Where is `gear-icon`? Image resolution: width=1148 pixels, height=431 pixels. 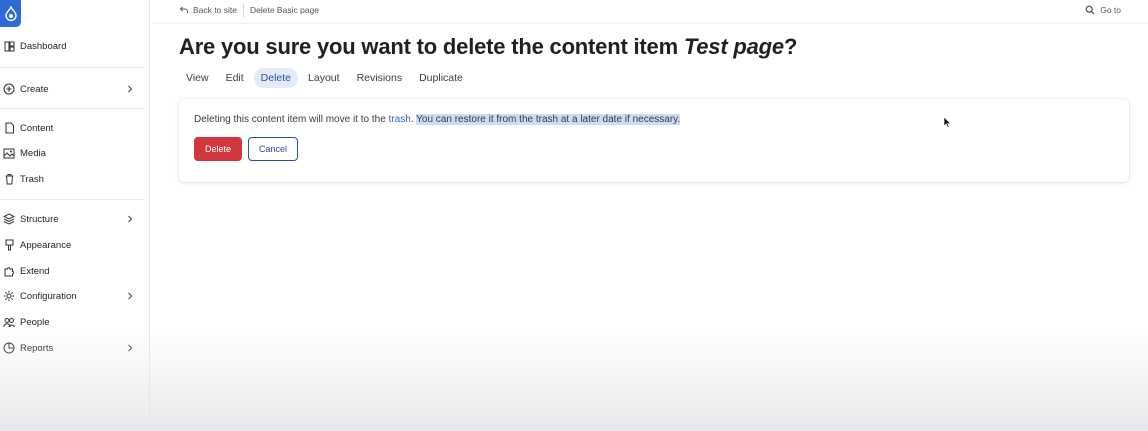
gear-icon is located at coordinates (9, 296).